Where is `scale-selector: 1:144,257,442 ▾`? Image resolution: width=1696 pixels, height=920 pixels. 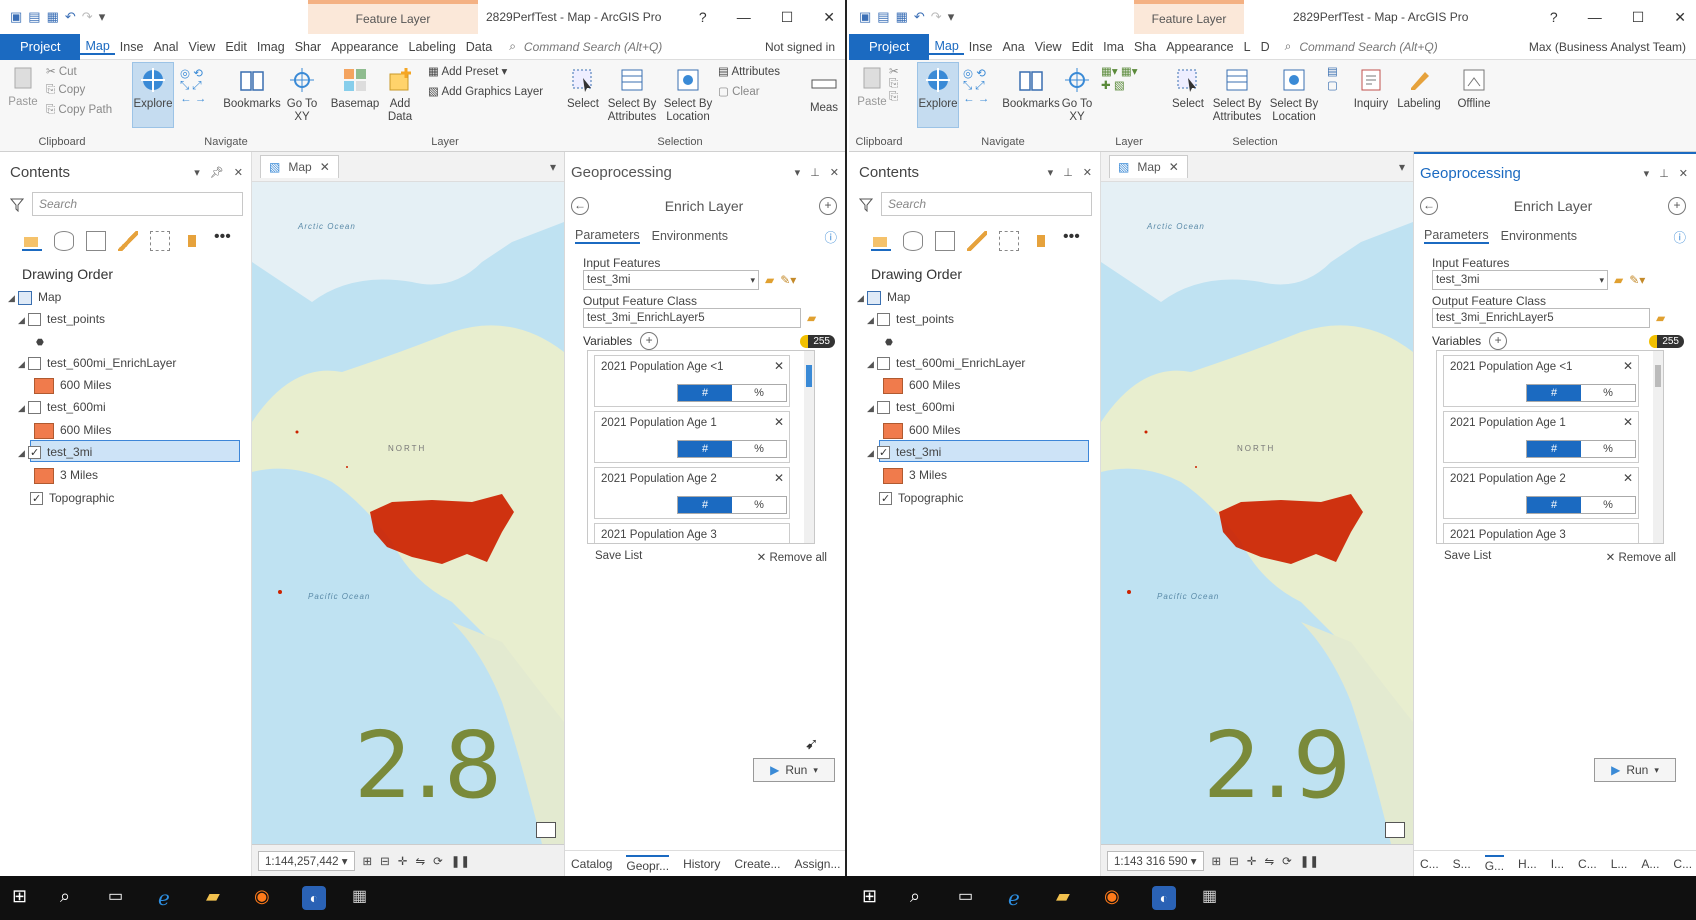
scale-selector: 1:144,257,442 ▾ is located at coordinates (306, 860).